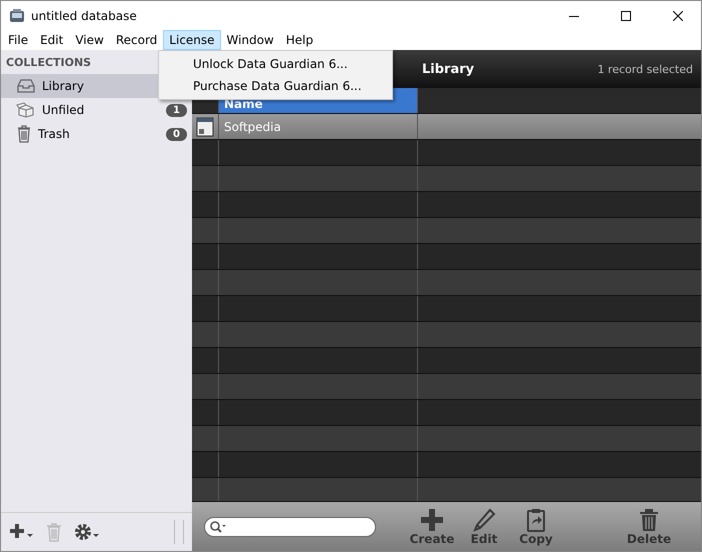  What do you see at coordinates (678, 15) in the screenshot?
I see `close-icon` at bounding box center [678, 15].